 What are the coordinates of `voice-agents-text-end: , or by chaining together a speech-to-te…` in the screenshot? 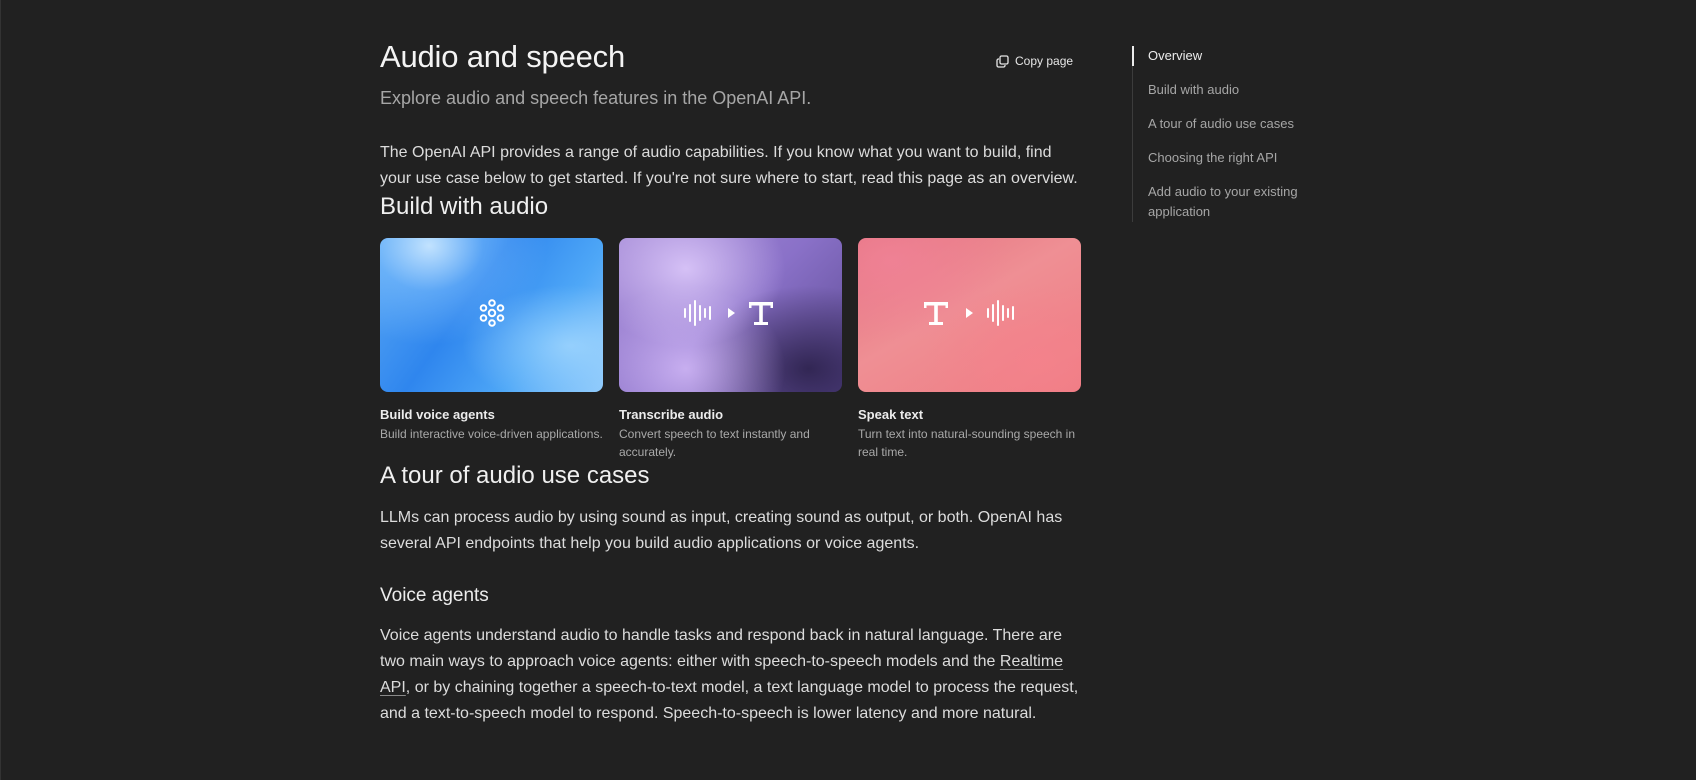 It's located at (729, 700).